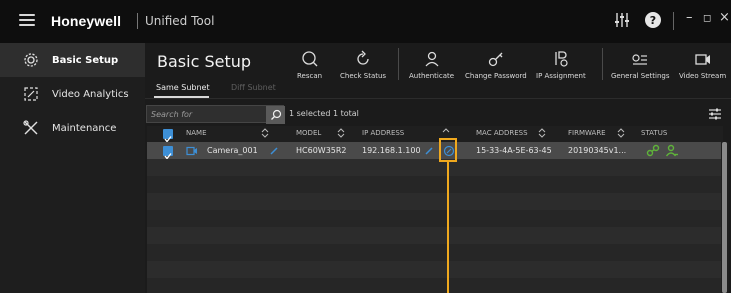 Image resolution: width=731 pixels, height=293 pixels. I want to click on key-icon, so click(495, 59).